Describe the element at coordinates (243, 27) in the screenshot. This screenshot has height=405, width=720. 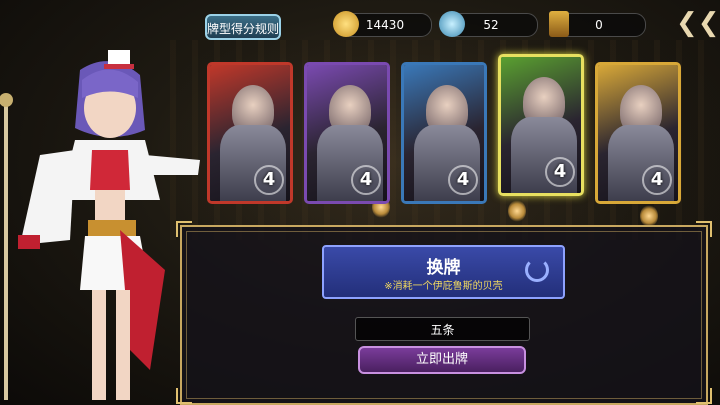
I see `scoring-rules-button: 牌型得分规则` at that location.